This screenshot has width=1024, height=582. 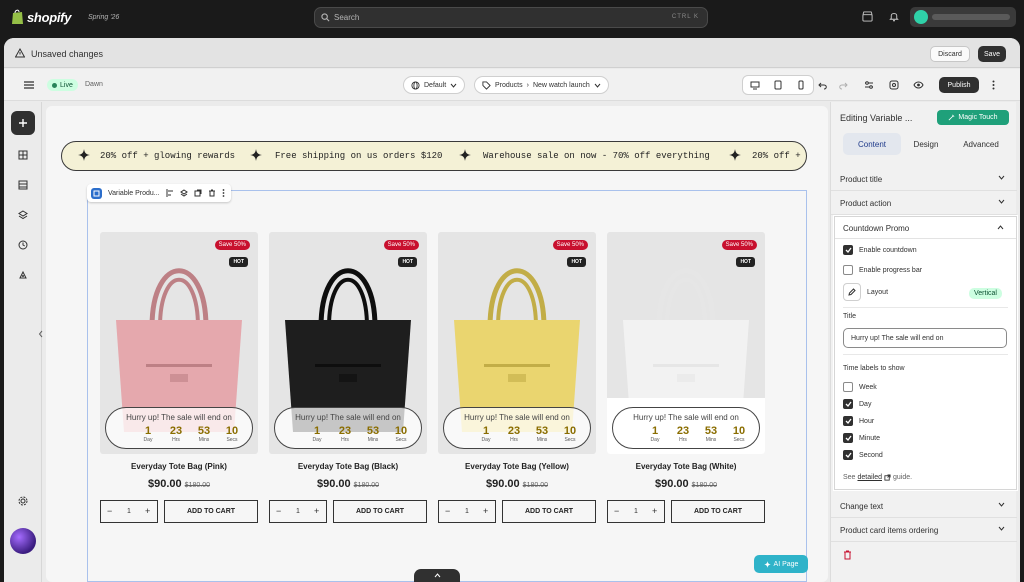 What do you see at coordinates (29, 85) in the screenshot?
I see `menu-icon` at bounding box center [29, 85].